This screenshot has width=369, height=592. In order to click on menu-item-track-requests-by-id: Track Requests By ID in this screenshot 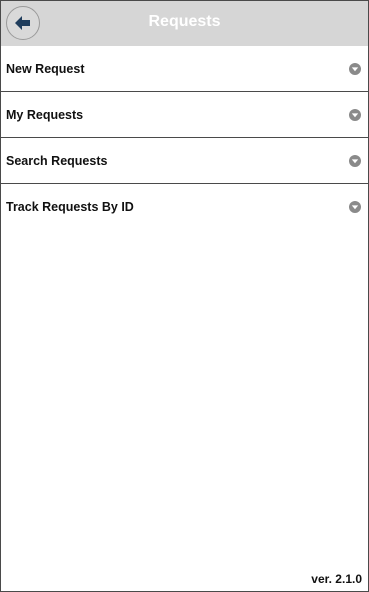, I will do `click(184, 206)`.